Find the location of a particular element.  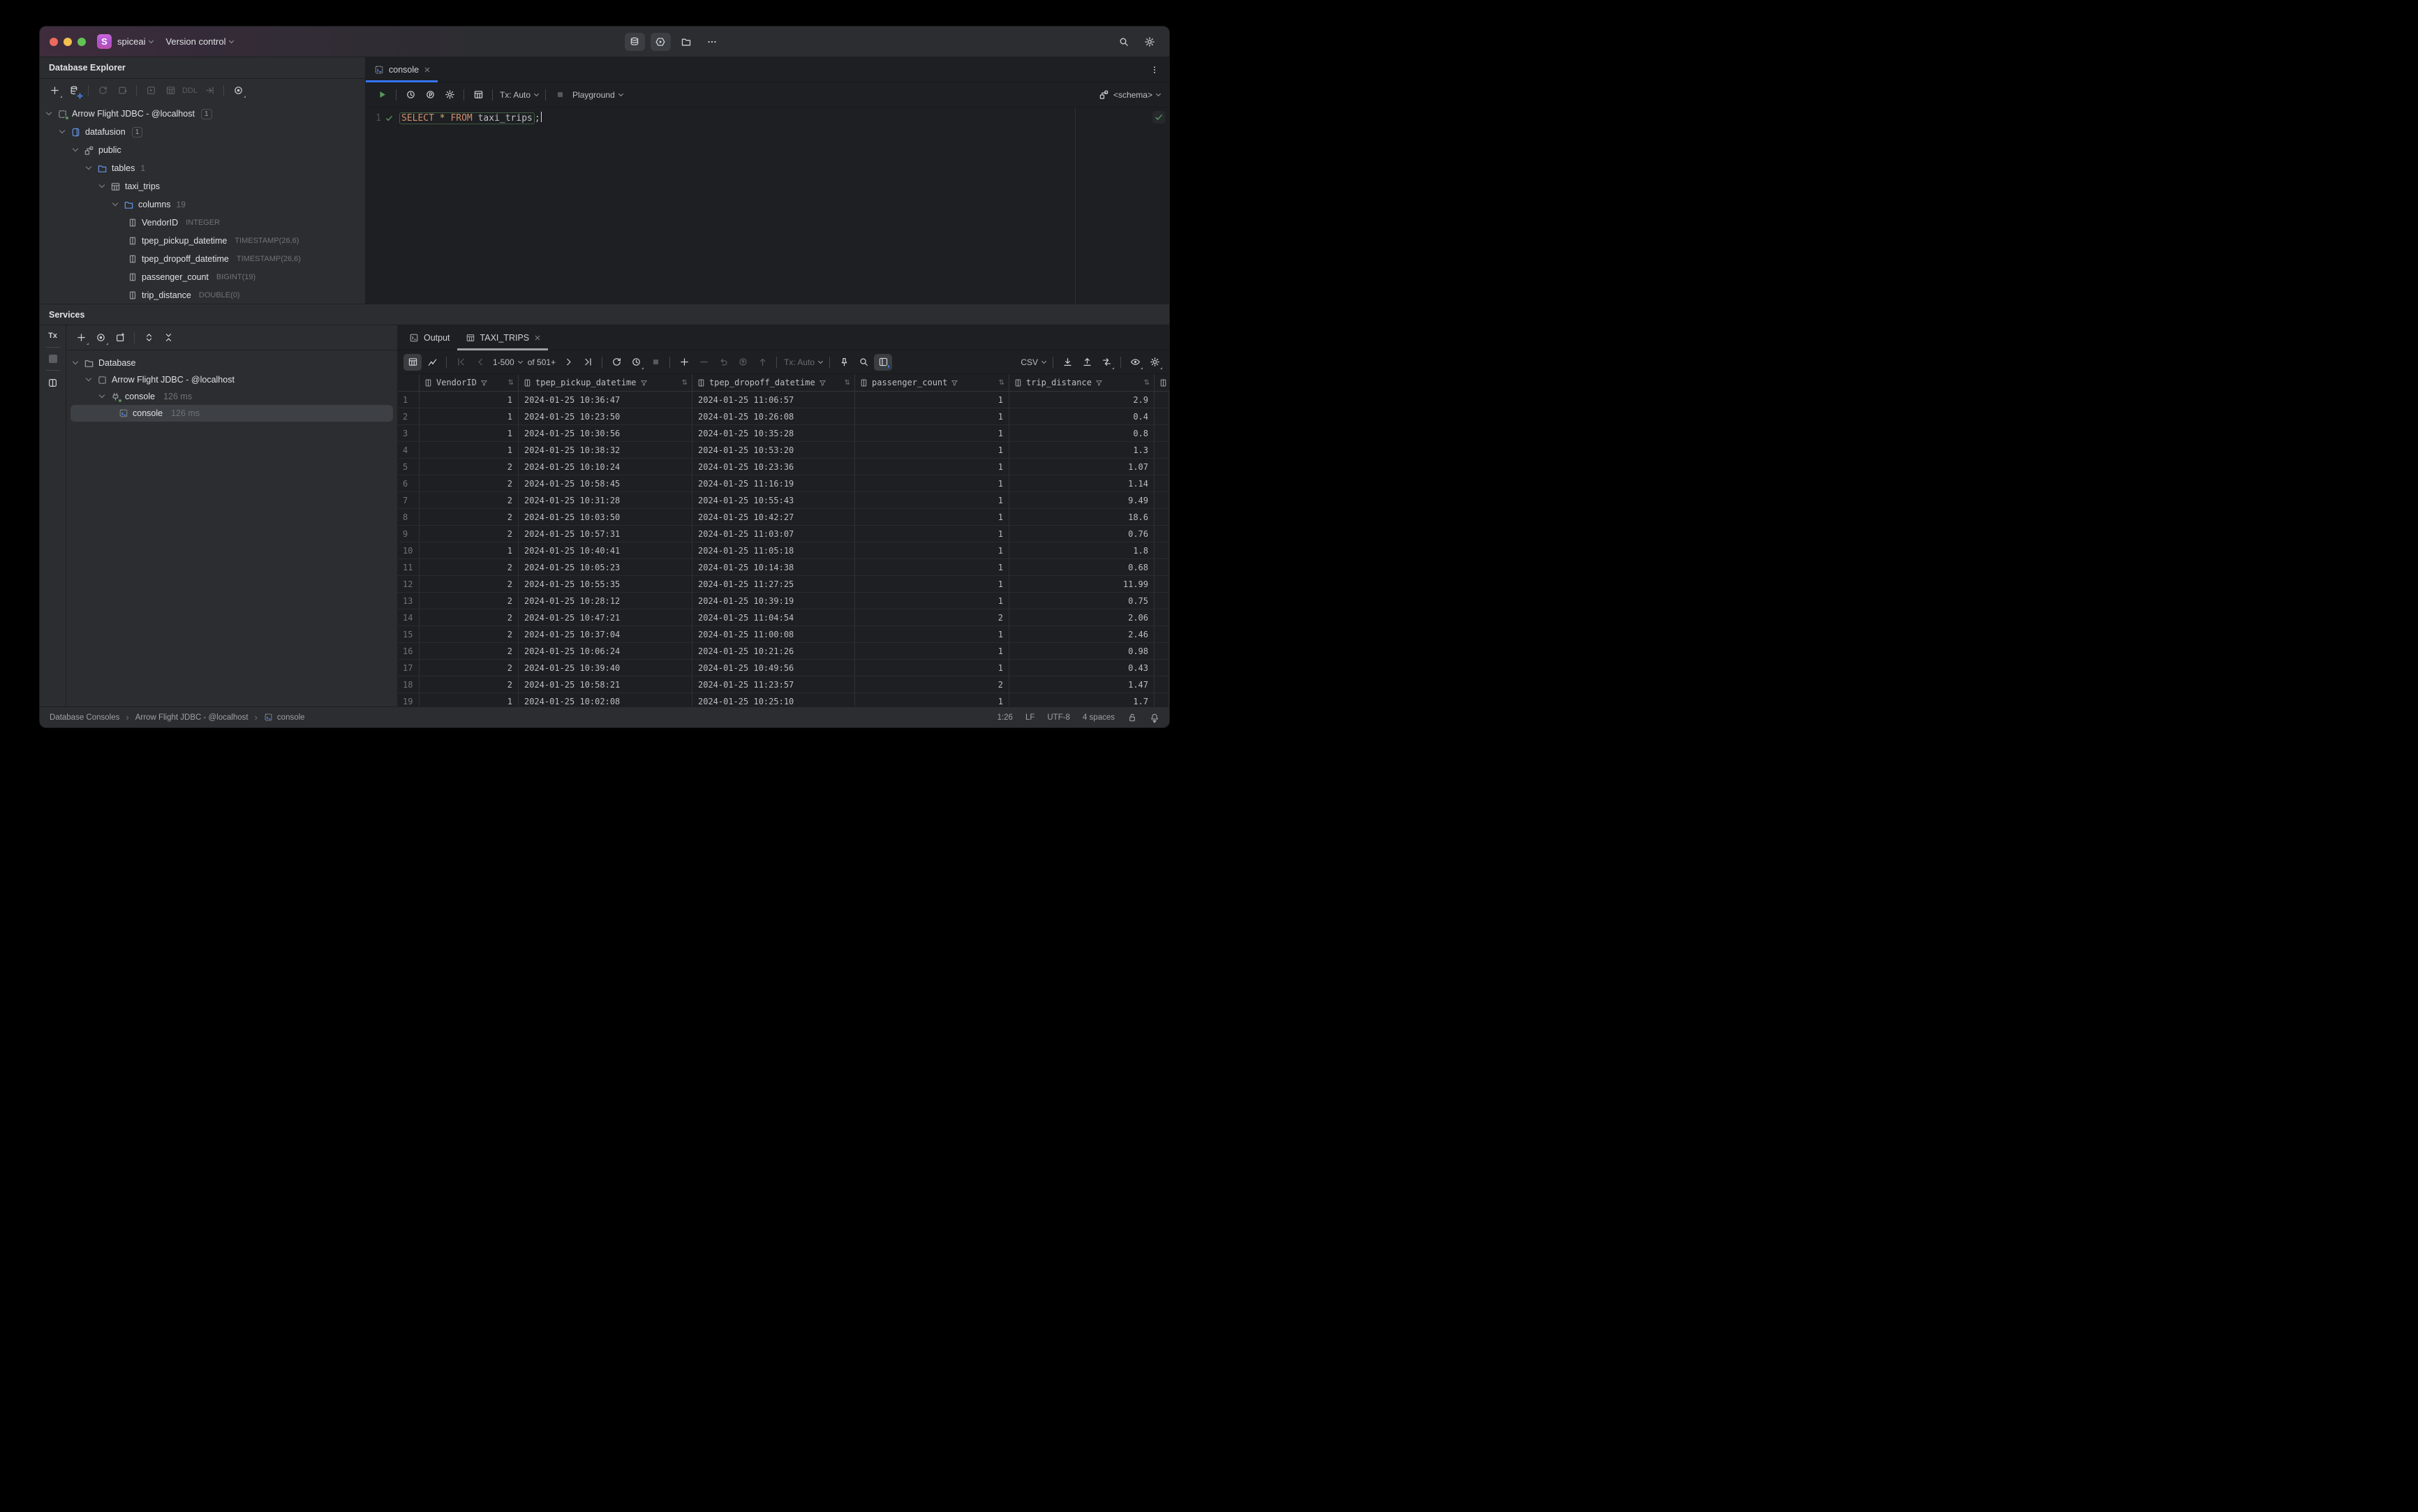

row-number: 14 is located at coordinates (409, 617).